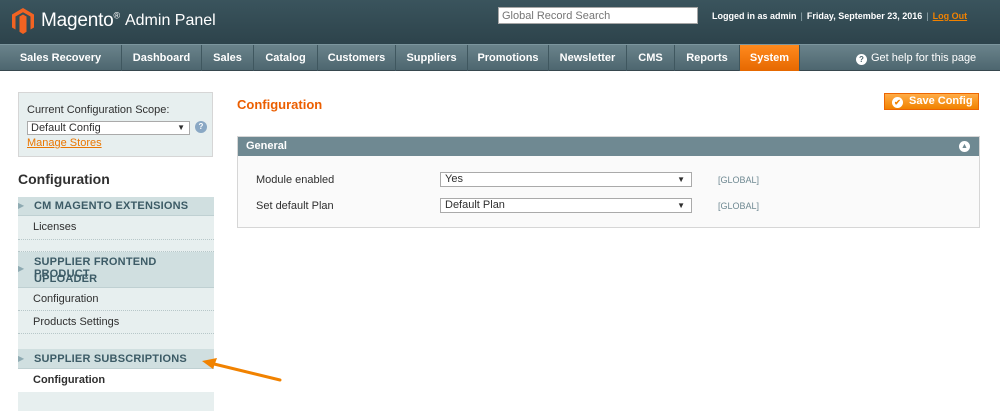 The width and height of the screenshot is (1000, 411). I want to click on sidebar-section-frontend-uploader: ▶ SUPPLIER FRONTEND PRODUCT UPLOADER, so click(116, 270).